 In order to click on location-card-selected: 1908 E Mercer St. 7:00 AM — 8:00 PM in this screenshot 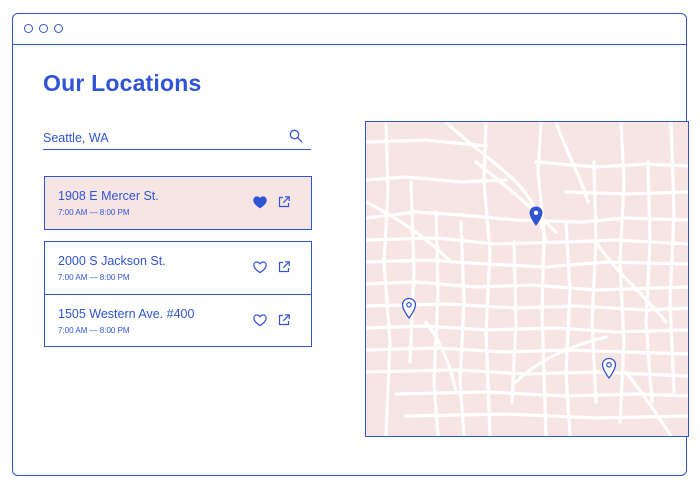, I will do `click(178, 203)`.